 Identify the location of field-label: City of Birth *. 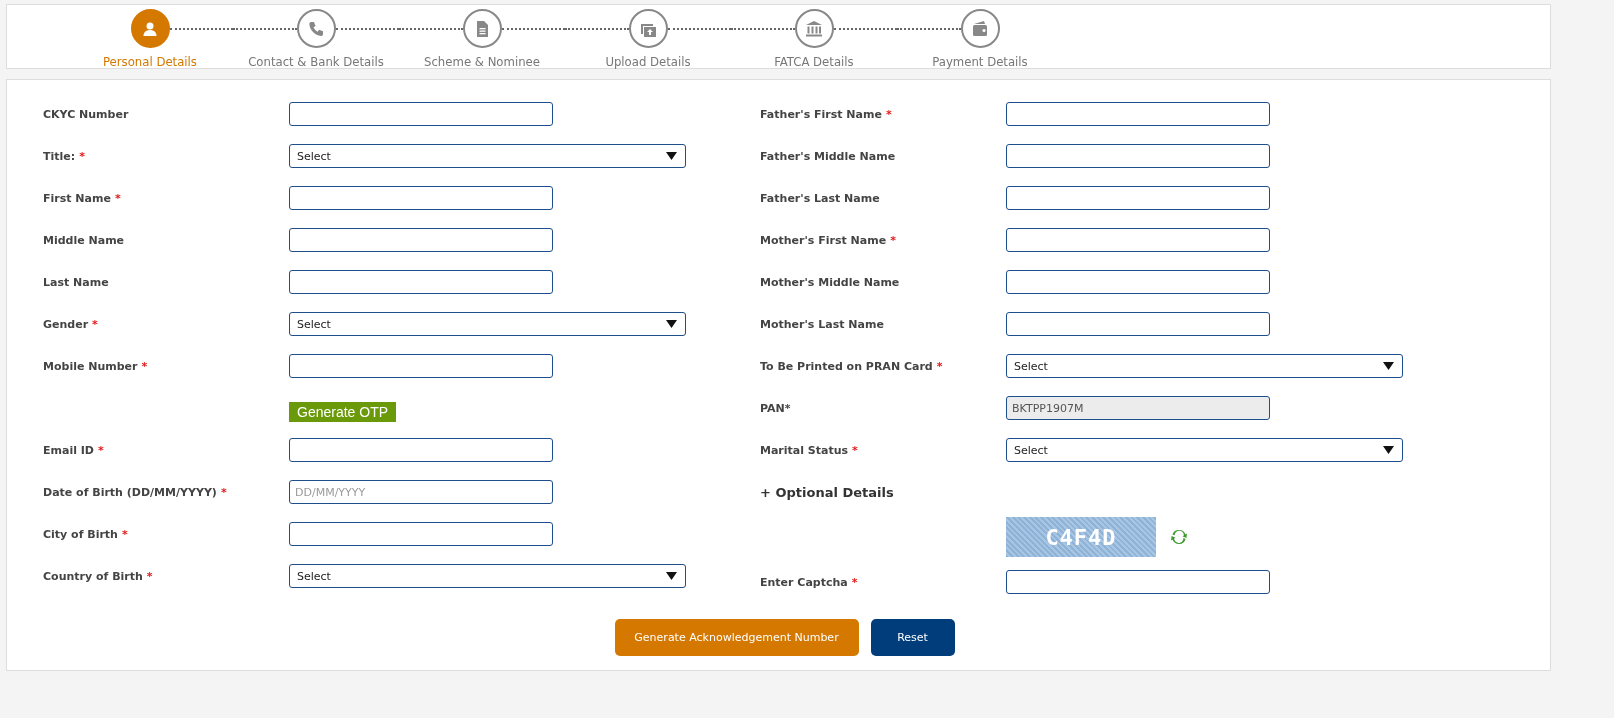
(86, 534).